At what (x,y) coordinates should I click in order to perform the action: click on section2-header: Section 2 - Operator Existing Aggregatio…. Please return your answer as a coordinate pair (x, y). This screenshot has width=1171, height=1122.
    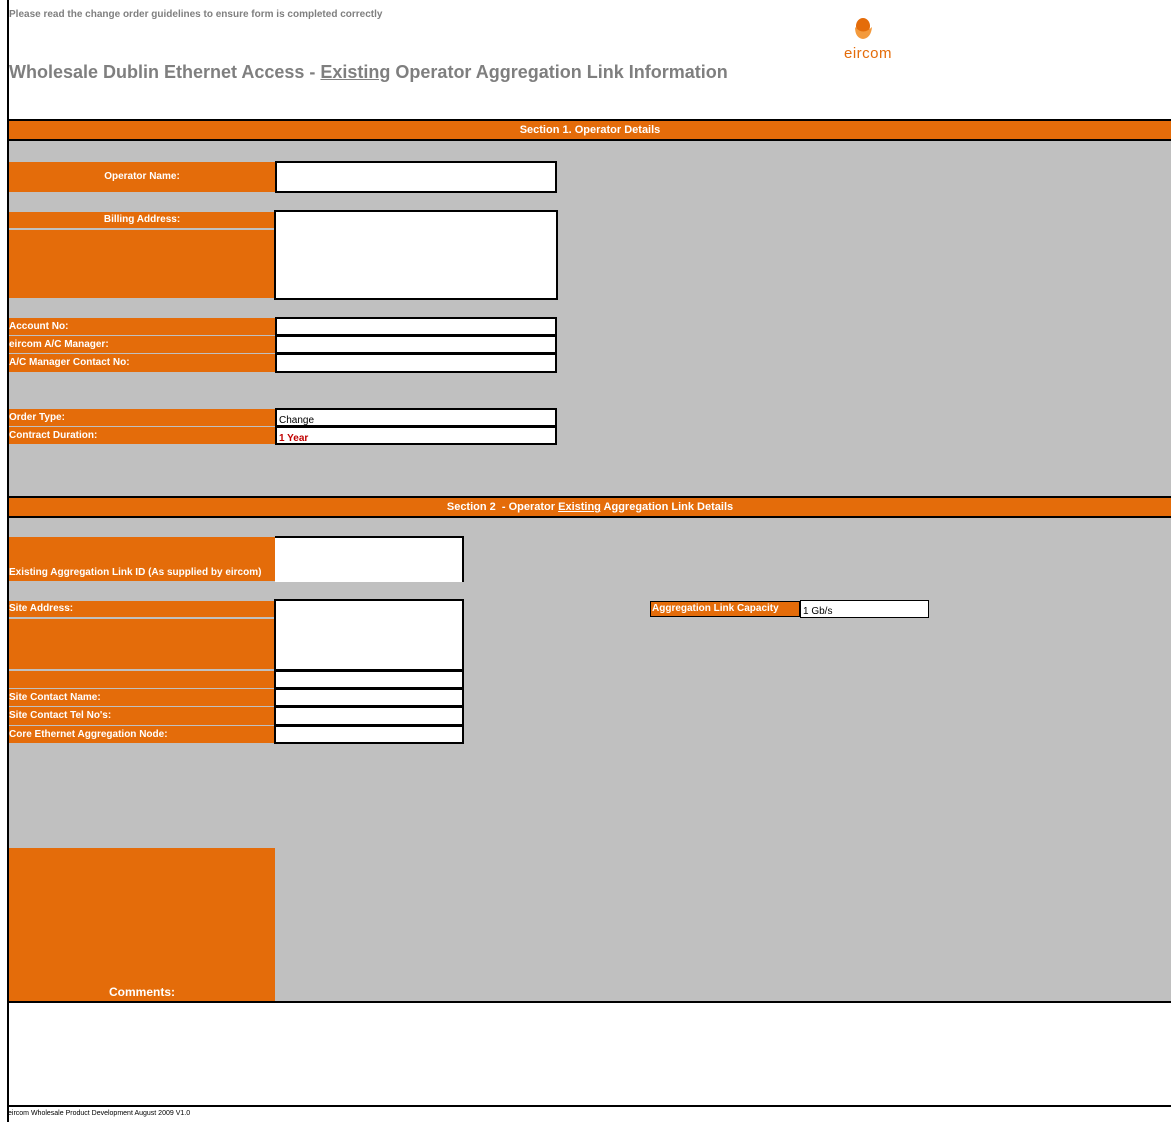
    Looking at the image, I should click on (590, 507).